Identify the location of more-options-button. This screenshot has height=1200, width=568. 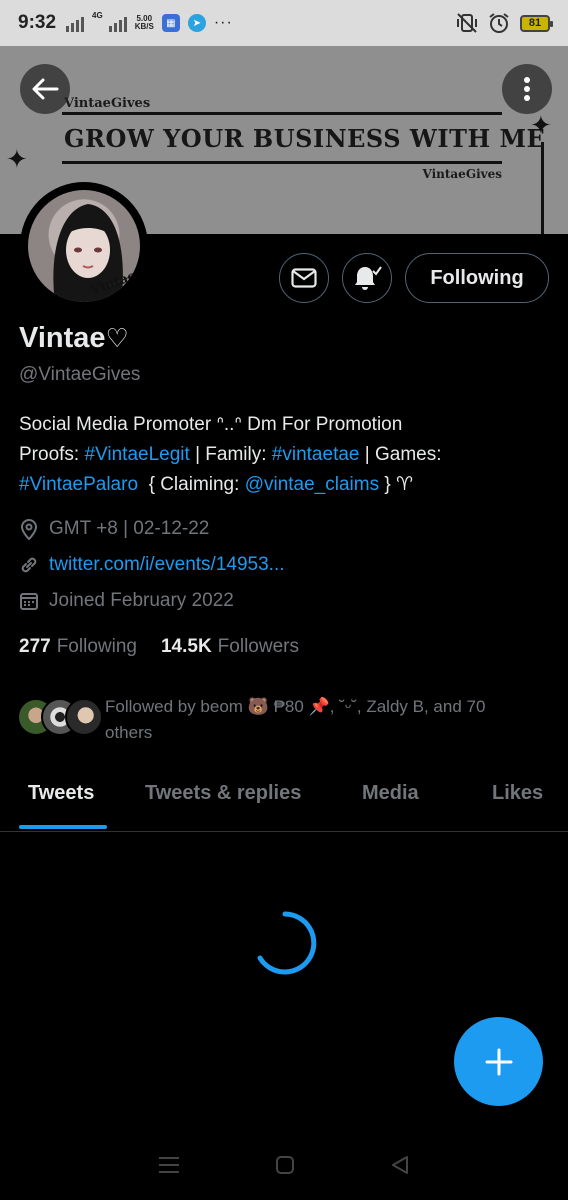
(527, 89).